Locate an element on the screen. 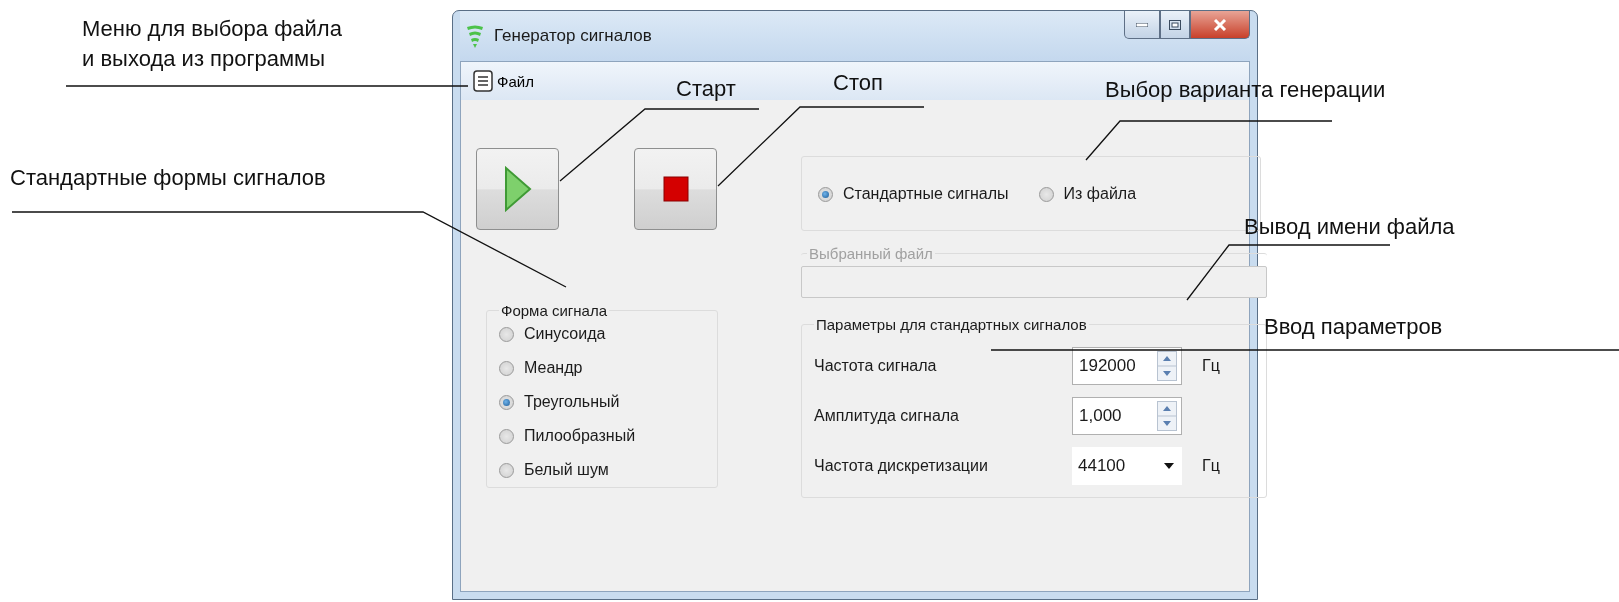 The height and width of the screenshot is (602, 1619). dropdown-field: 44100 is located at coordinates (1127, 466).